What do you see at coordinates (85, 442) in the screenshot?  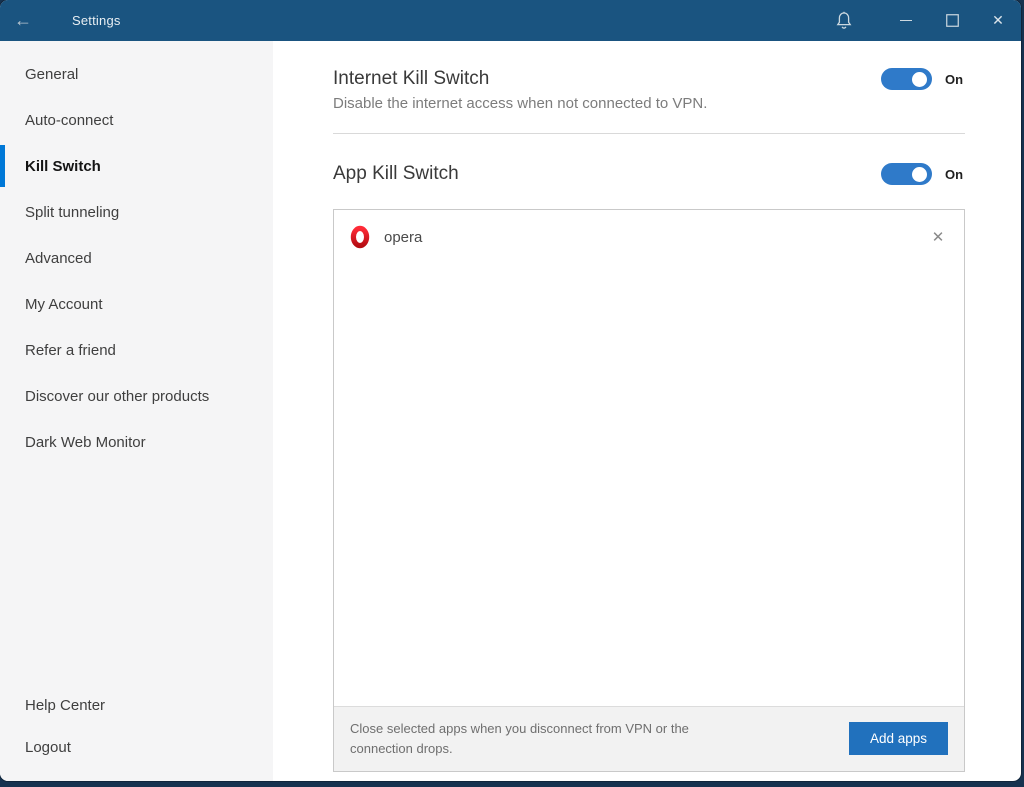 I see `sidebar-item-label: Dark Web Monitor` at bounding box center [85, 442].